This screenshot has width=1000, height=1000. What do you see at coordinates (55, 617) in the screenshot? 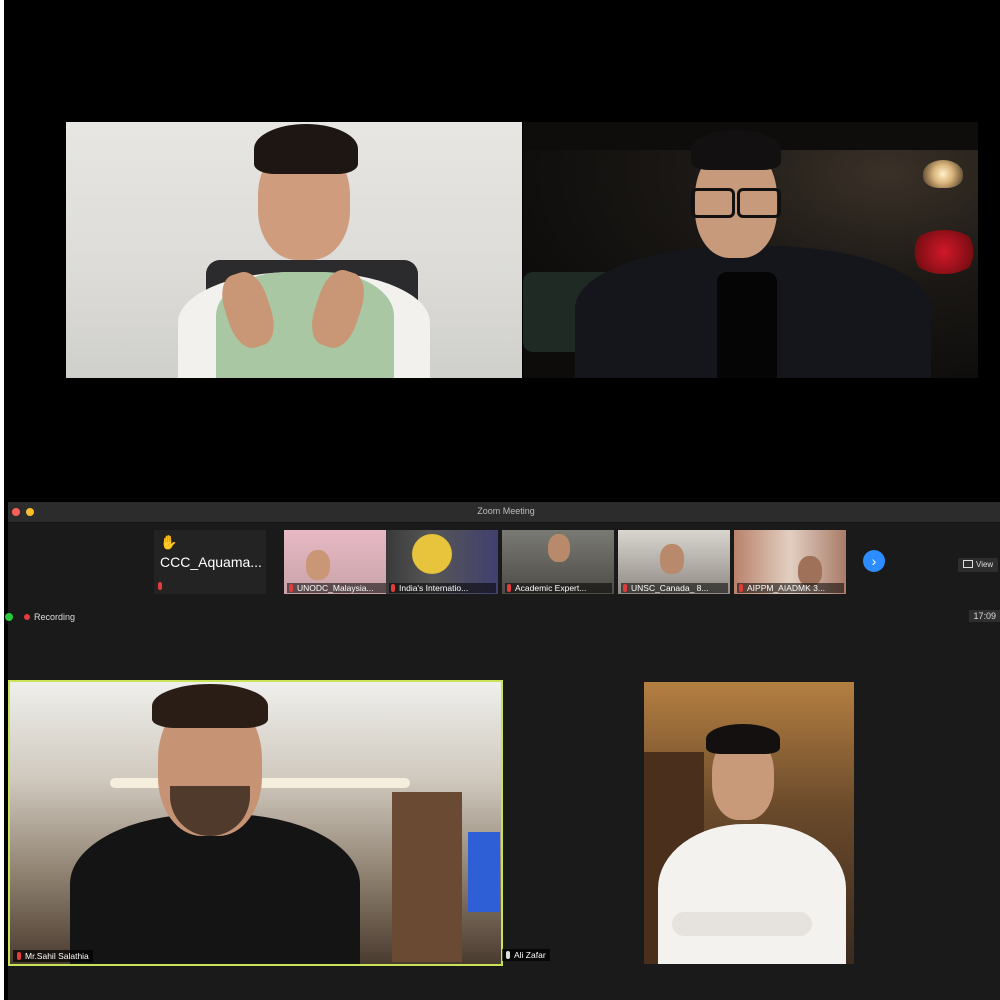
I see `recording-label: Recording` at bounding box center [55, 617].